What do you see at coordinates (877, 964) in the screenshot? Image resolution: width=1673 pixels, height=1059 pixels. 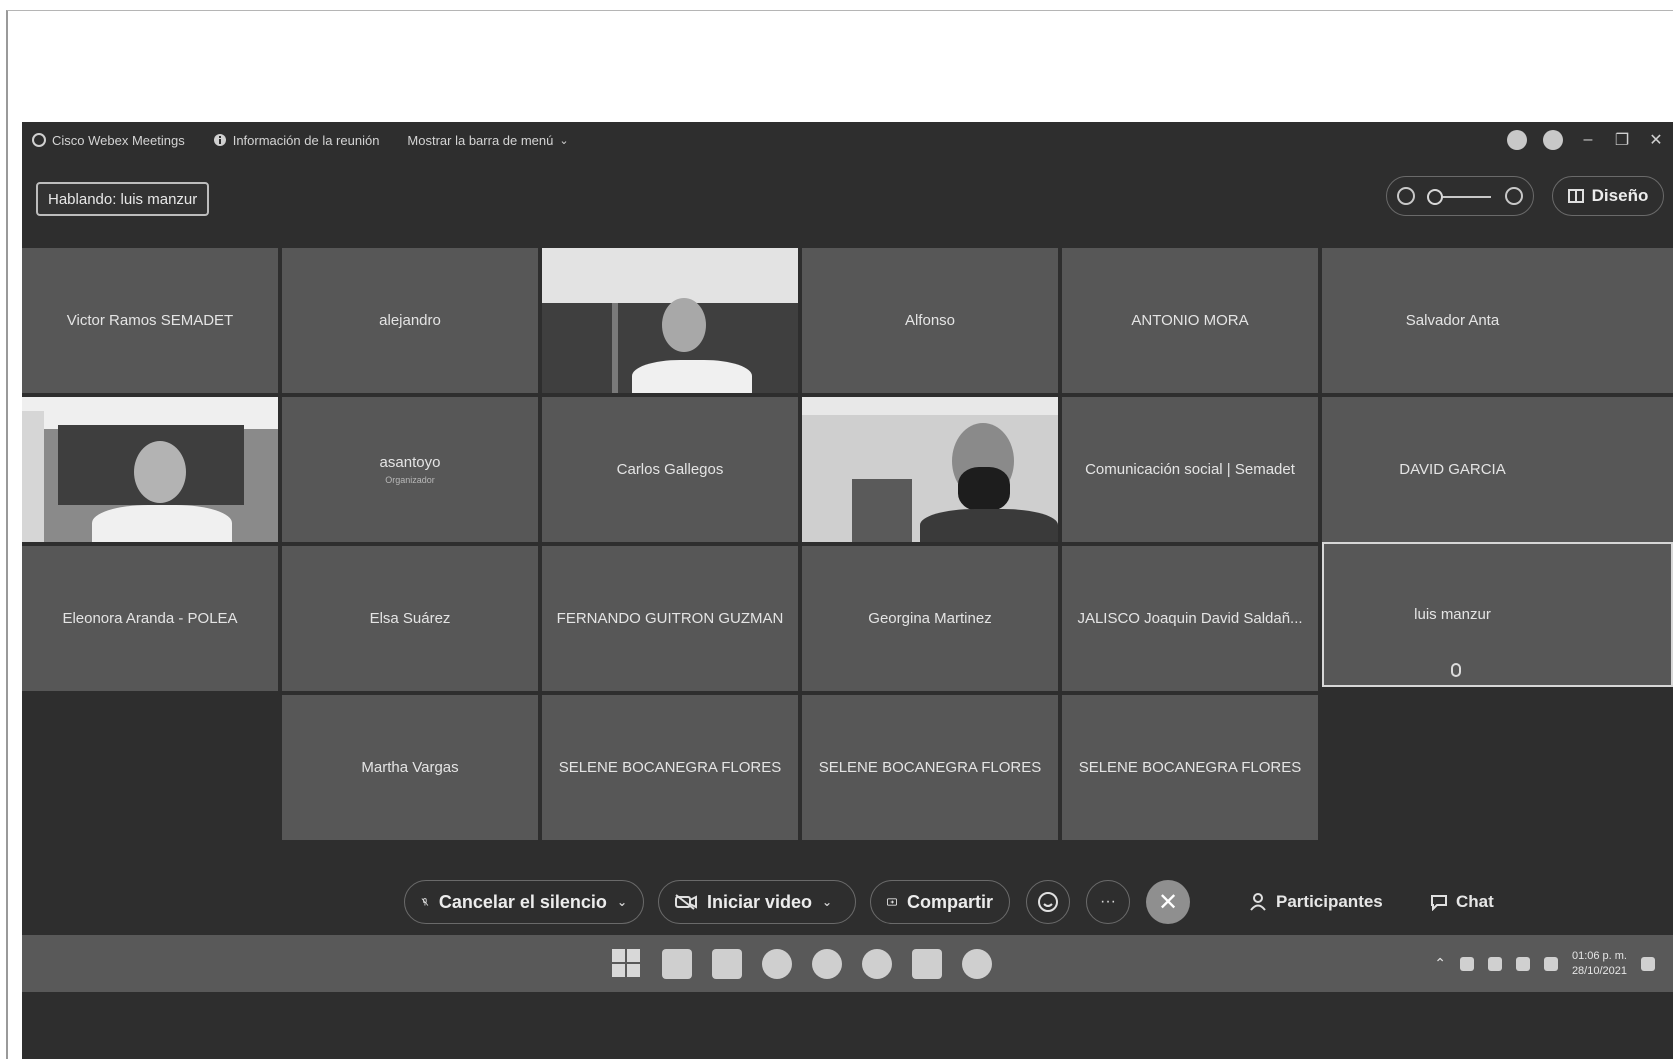 I see `whatsapp-icon` at bounding box center [877, 964].